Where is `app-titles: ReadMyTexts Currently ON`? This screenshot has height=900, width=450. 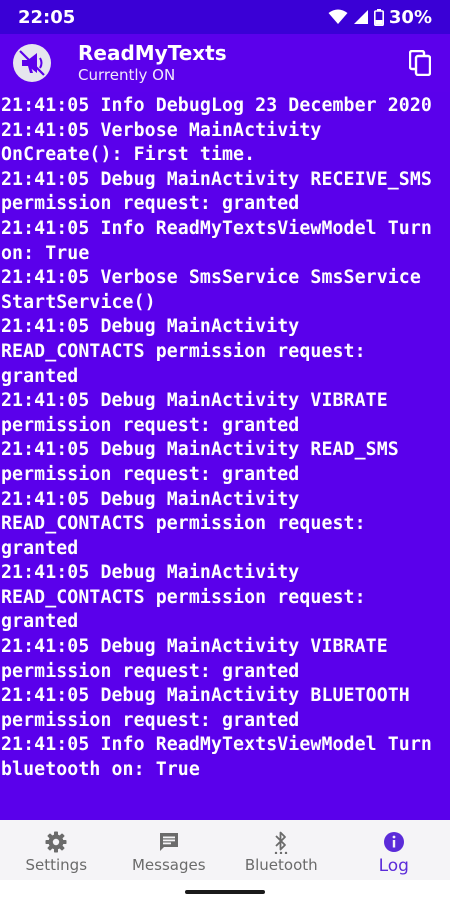
app-titles: ReadMyTexts Currently ON is located at coordinates (237, 63).